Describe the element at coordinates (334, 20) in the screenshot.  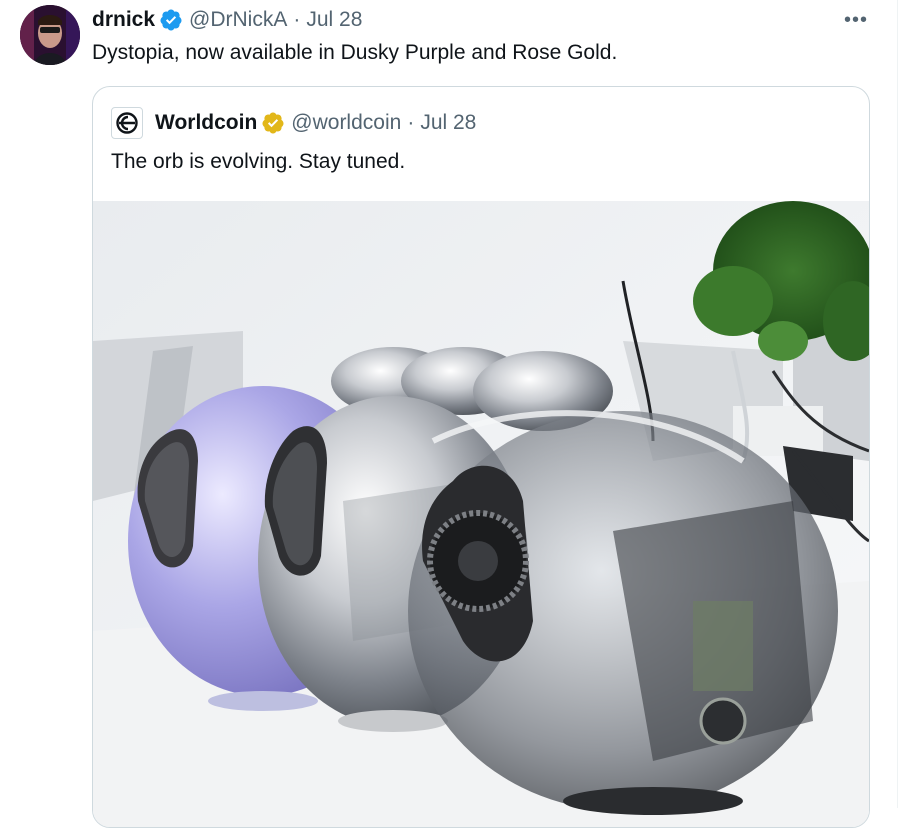
I see `tweet-date: Jul 28` at that location.